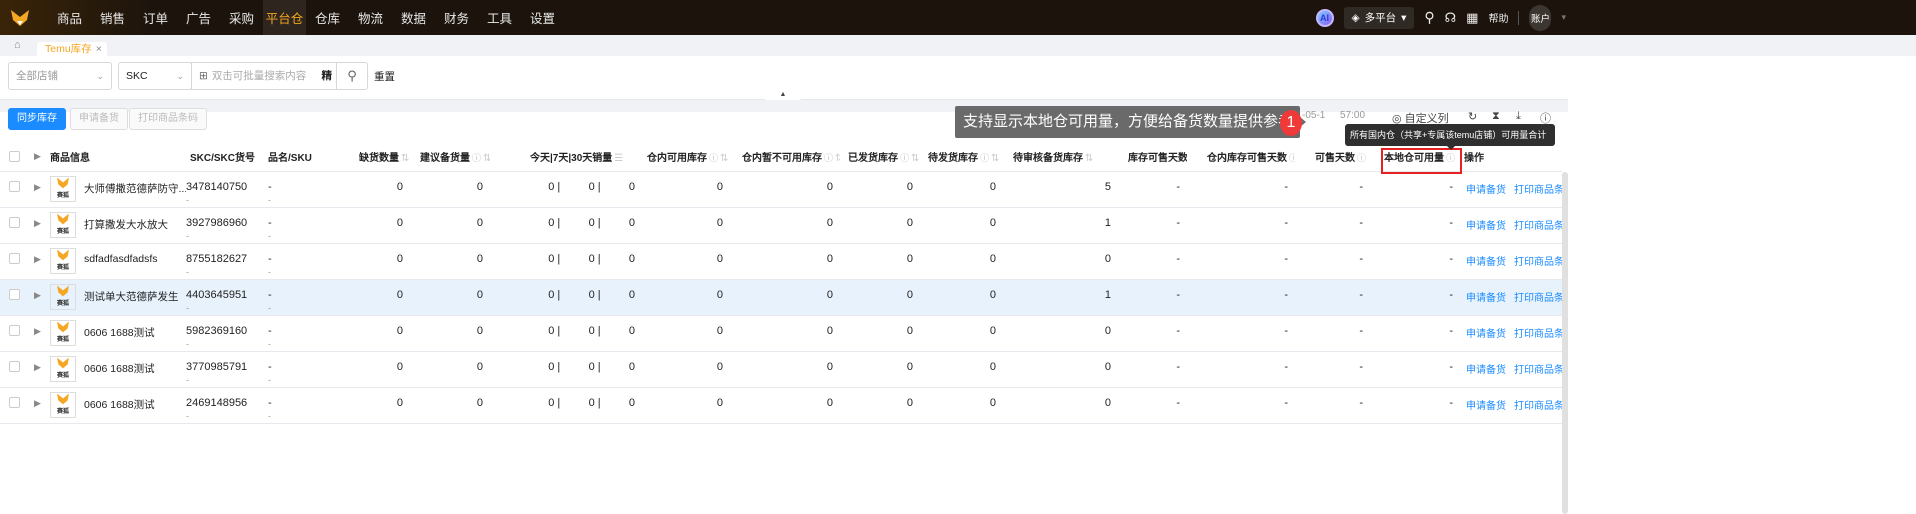 The width and height of the screenshot is (1916, 514). Describe the element at coordinates (783, 95) in the screenshot. I see `collapse-filters-button: ▲` at that location.